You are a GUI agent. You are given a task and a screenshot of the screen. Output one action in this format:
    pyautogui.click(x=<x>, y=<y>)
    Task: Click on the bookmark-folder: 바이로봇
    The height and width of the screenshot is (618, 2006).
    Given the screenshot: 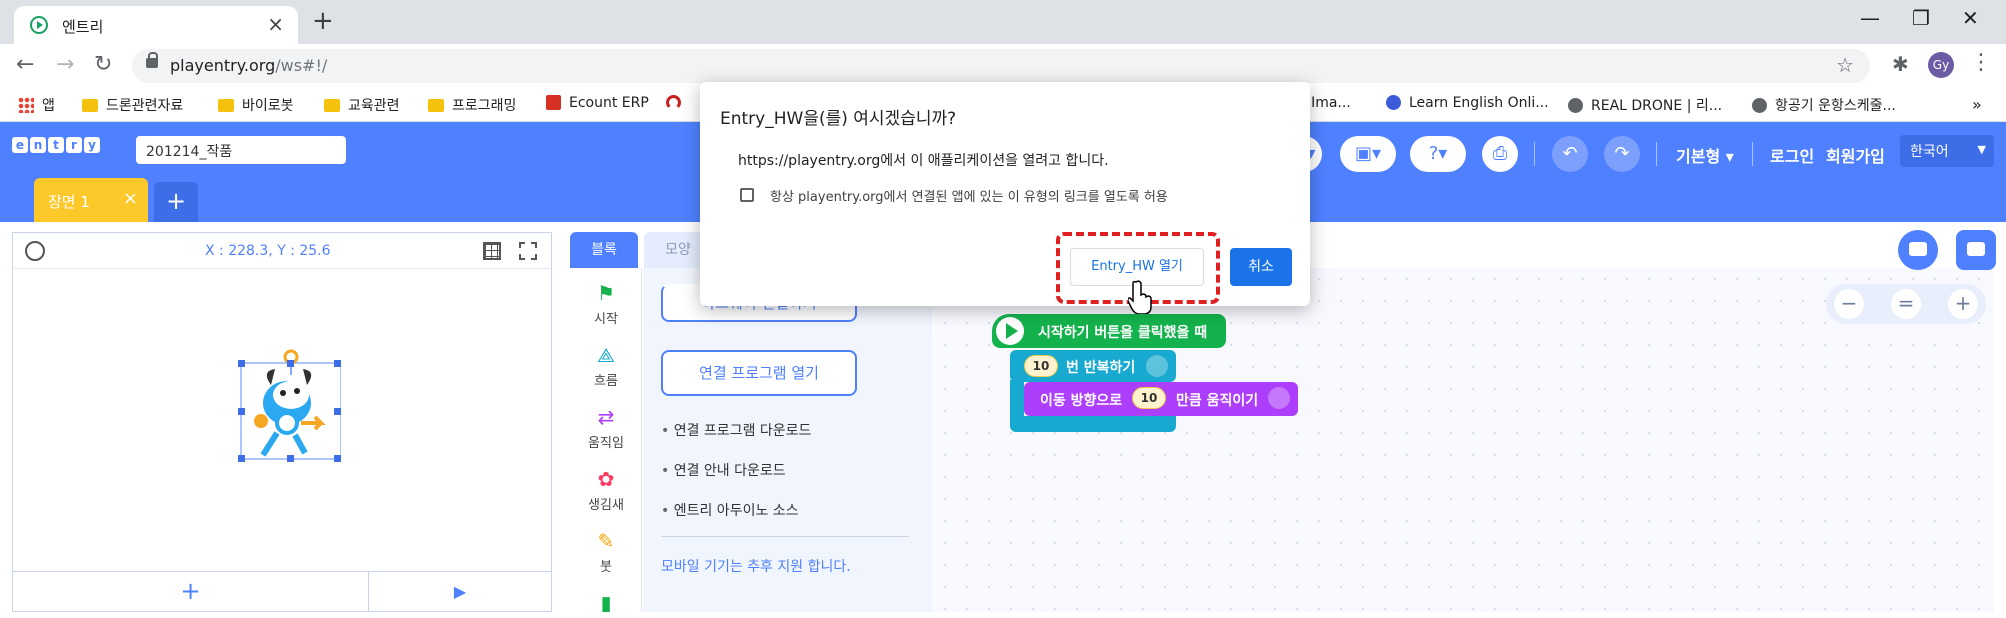 What is the action you would take?
    pyautogui.click(x=256, y=105)
    